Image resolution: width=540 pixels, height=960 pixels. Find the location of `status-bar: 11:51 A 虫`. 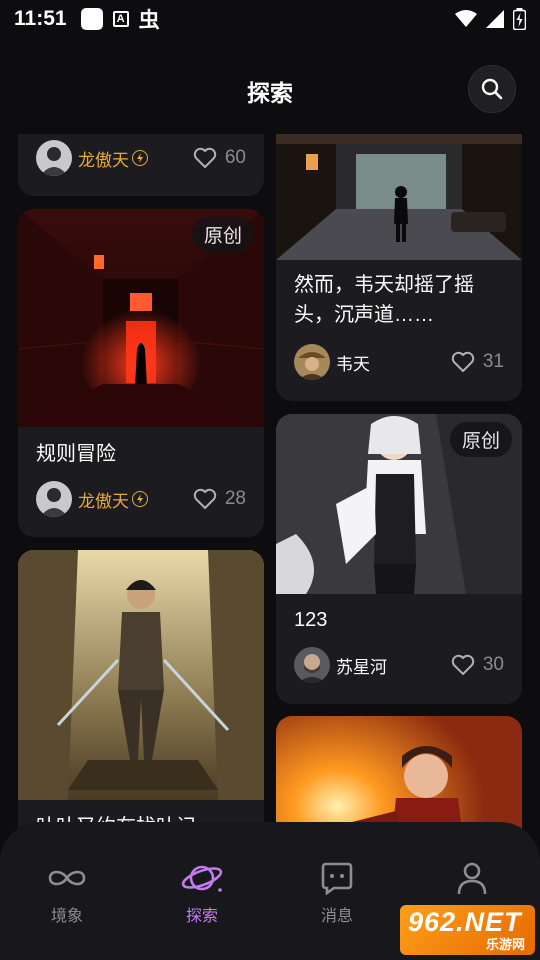

status-bar: 11:51 A 虫 is located at coordinates (270, 19).